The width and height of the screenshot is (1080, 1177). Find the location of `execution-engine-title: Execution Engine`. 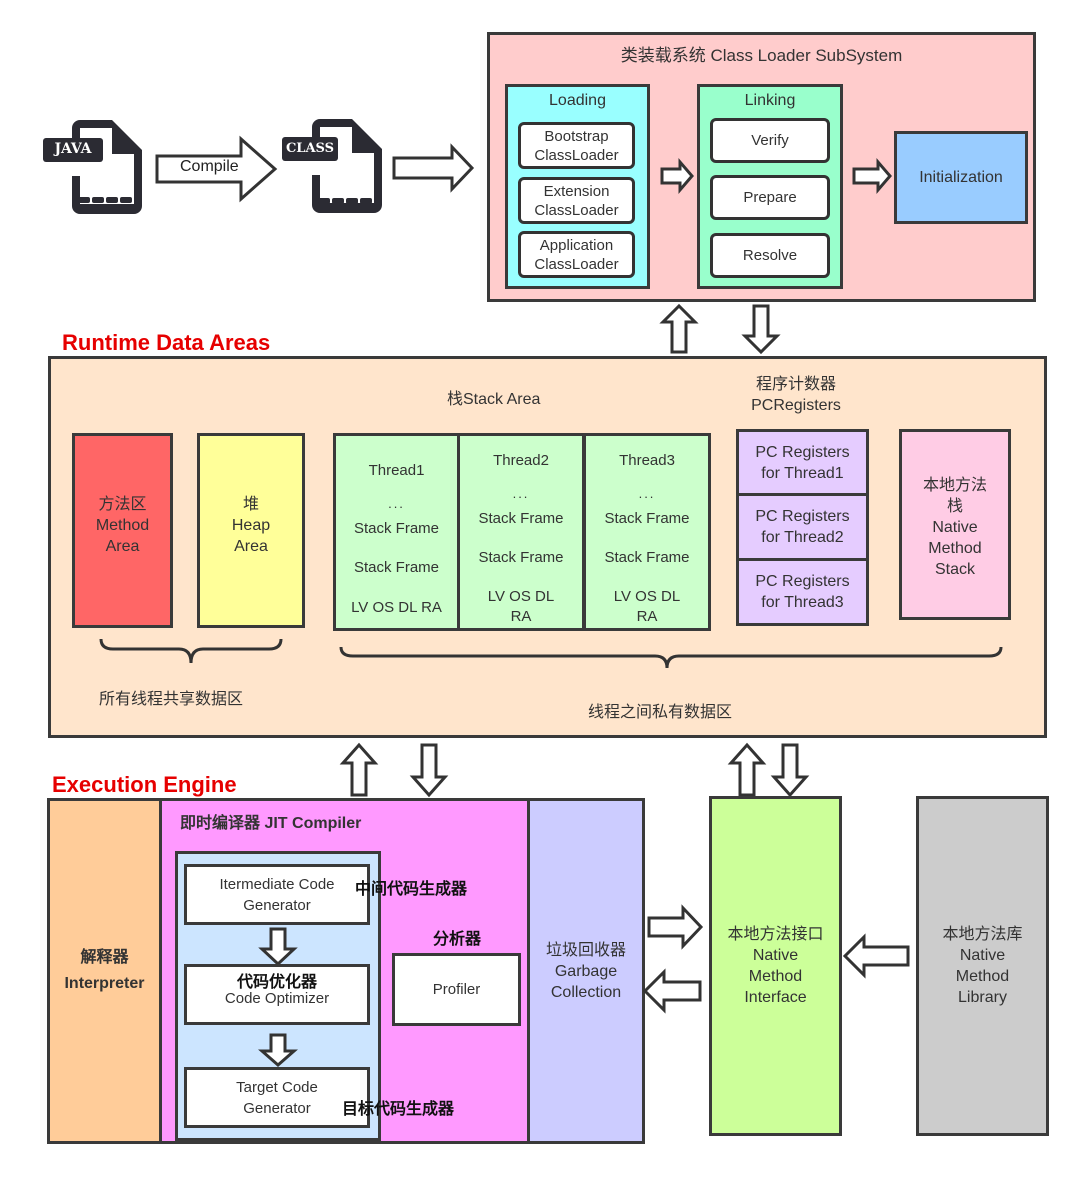

execution-engine-title: Execution Engine is located at coordinates (144, 784).